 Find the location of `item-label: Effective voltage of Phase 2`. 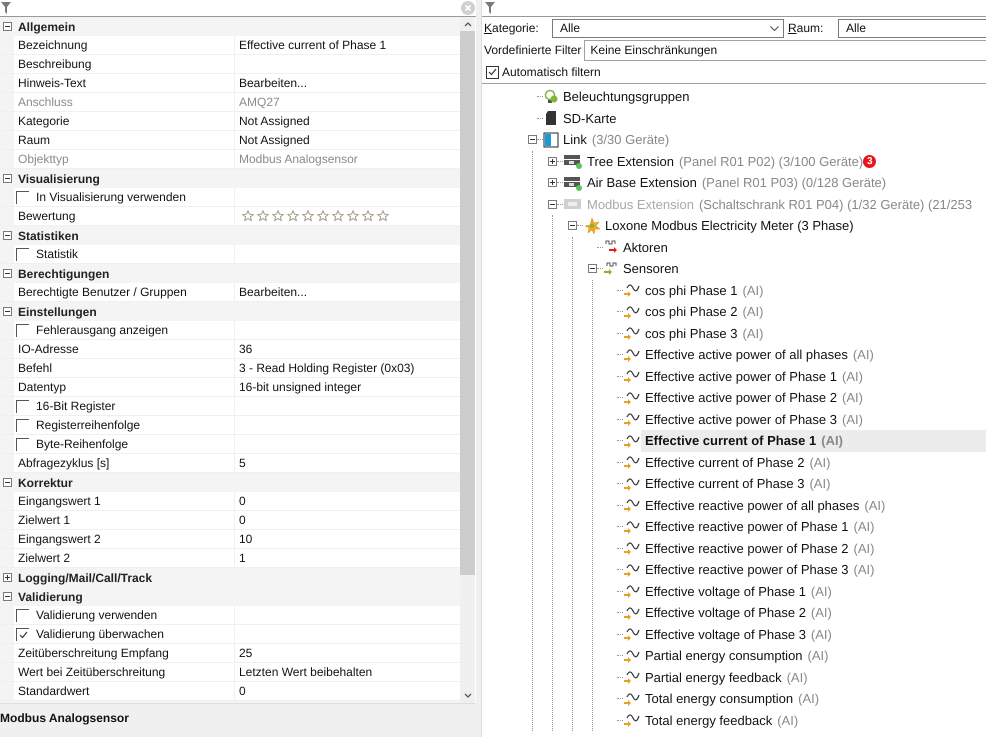

item-label: Effective voltage of Phase 2 is located at coordinates (725, 613).